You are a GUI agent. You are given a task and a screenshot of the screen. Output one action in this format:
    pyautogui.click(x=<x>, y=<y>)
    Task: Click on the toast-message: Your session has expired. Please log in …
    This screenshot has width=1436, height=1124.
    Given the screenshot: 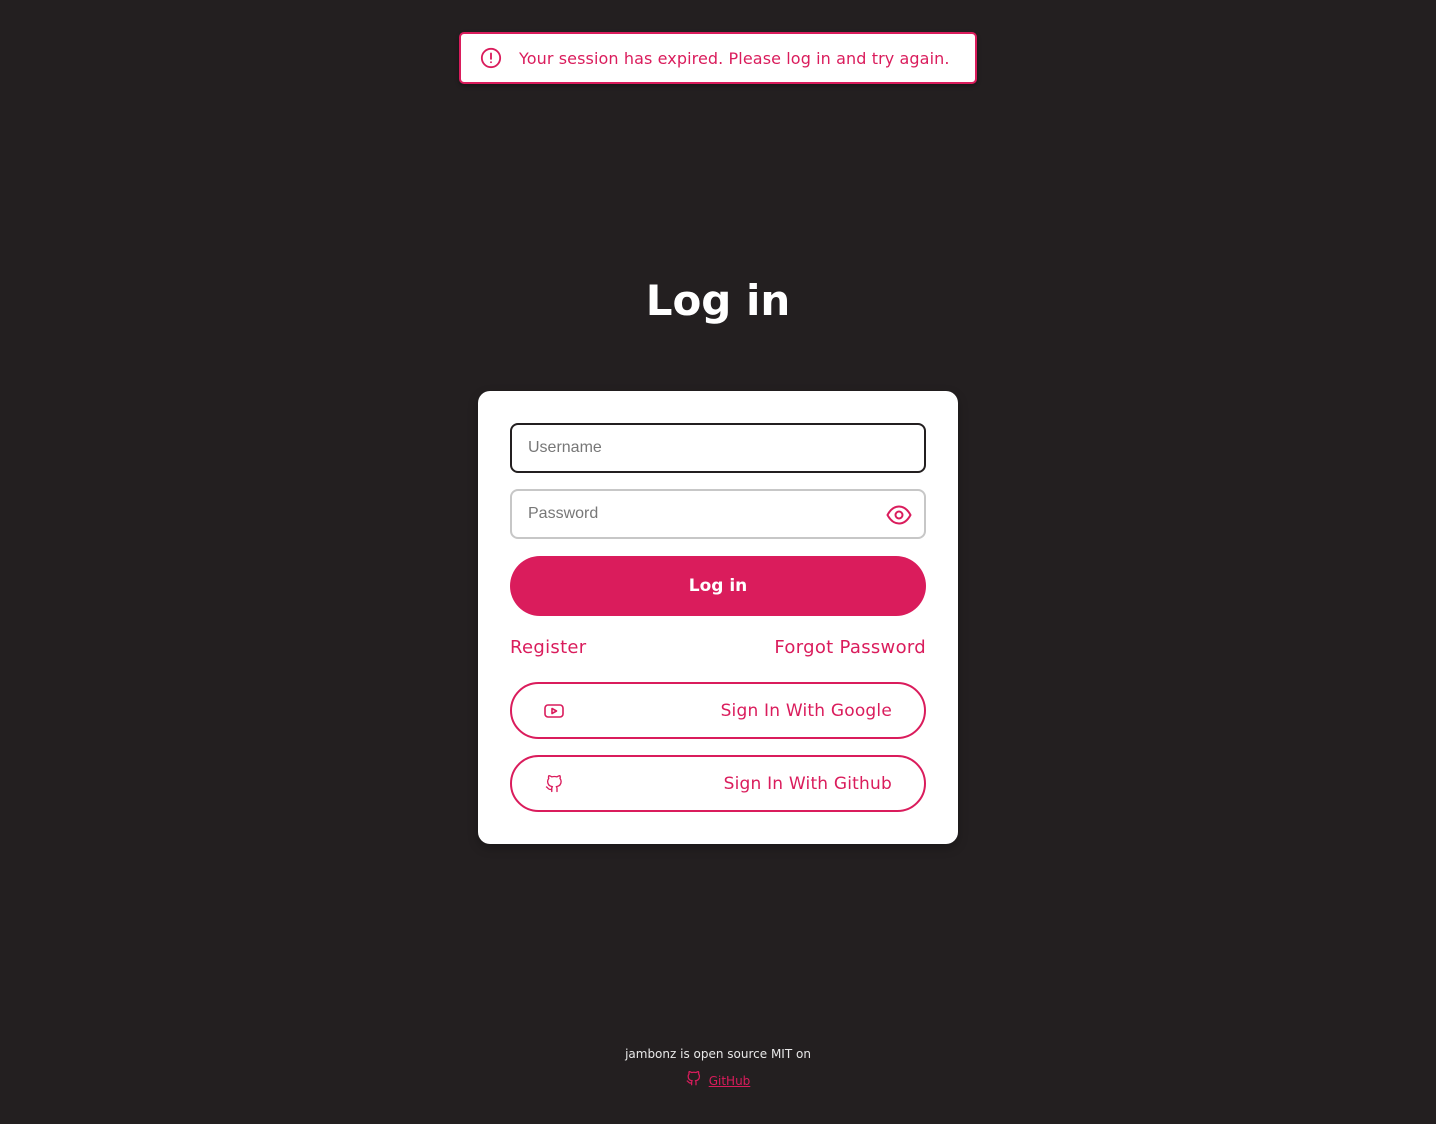 What is the action you would take?
    pyautogui.click(x=734, y=58)
    